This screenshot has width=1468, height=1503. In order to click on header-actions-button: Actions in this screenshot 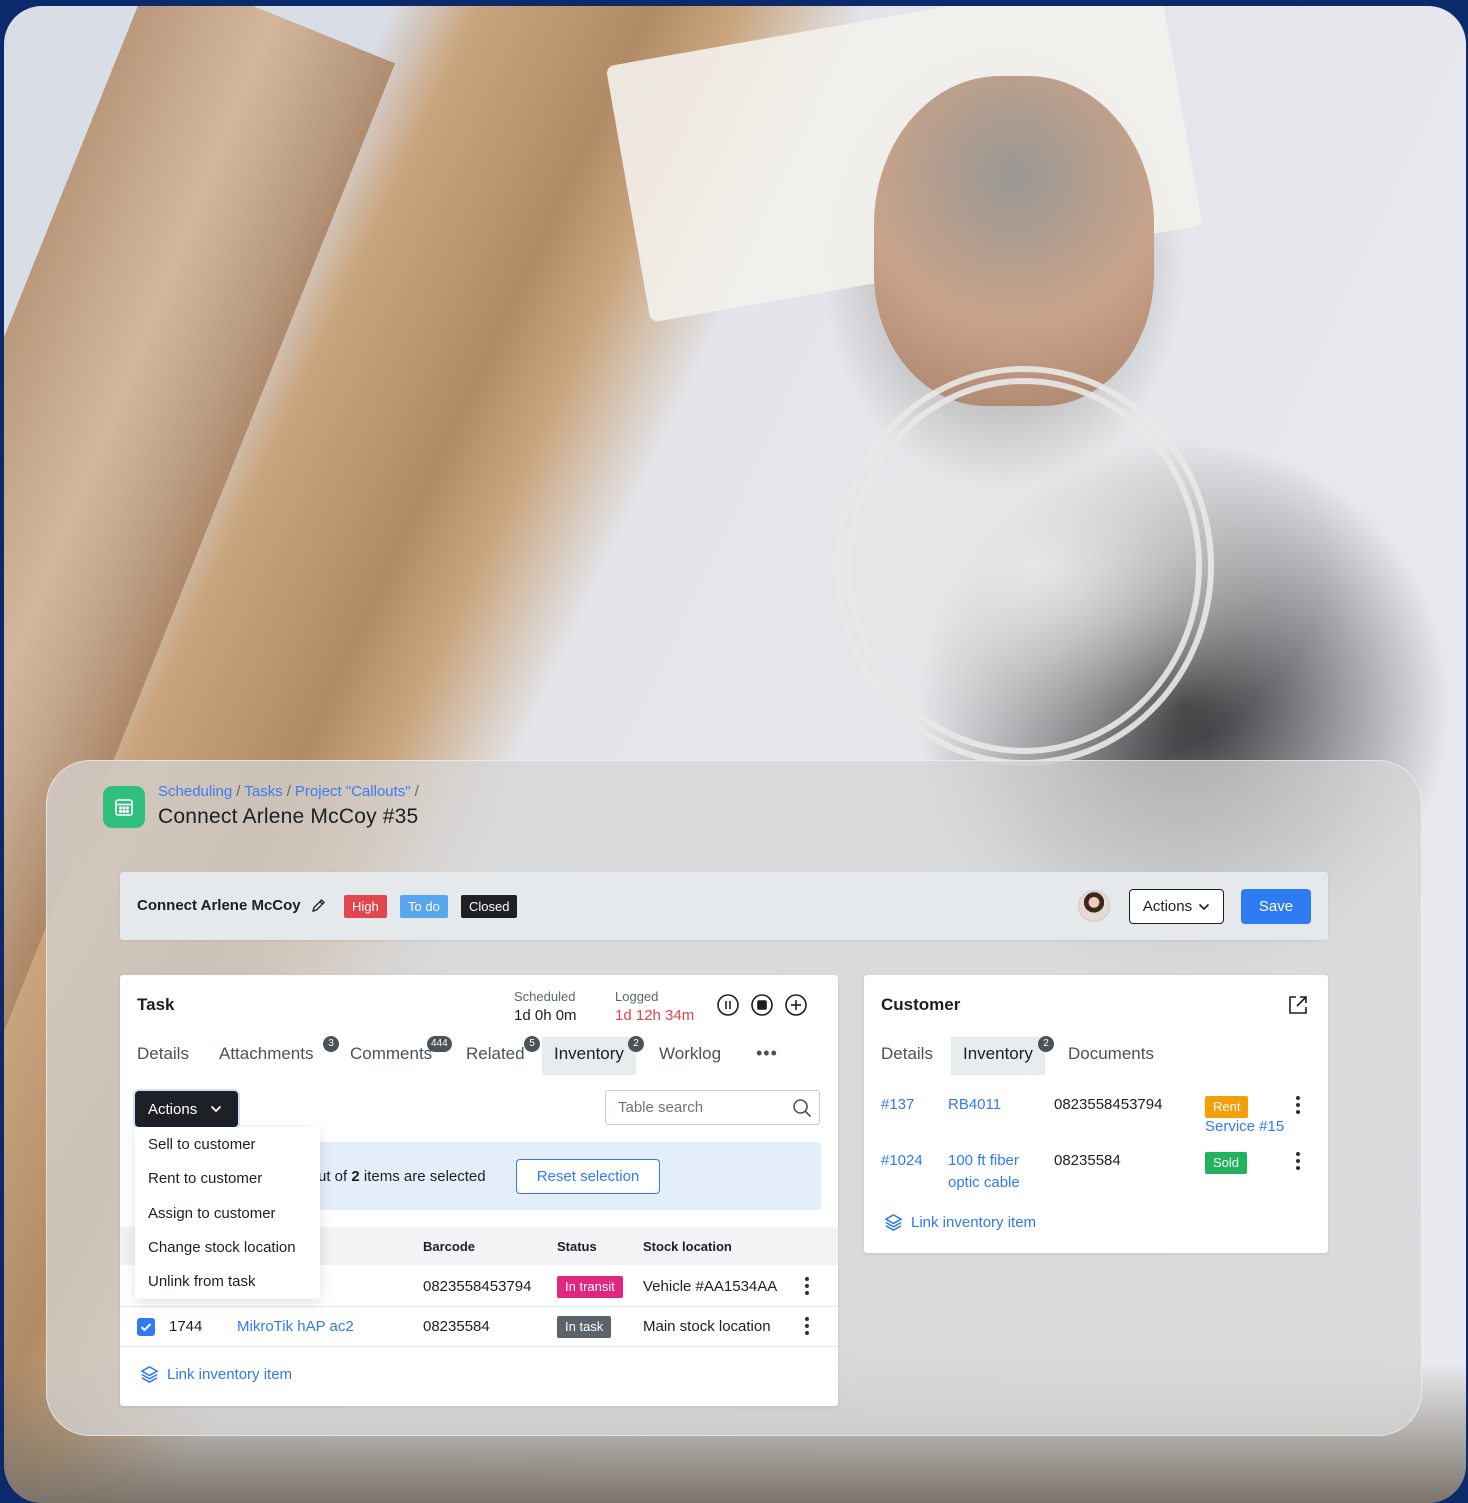, I will do `click(1176, 906)`.